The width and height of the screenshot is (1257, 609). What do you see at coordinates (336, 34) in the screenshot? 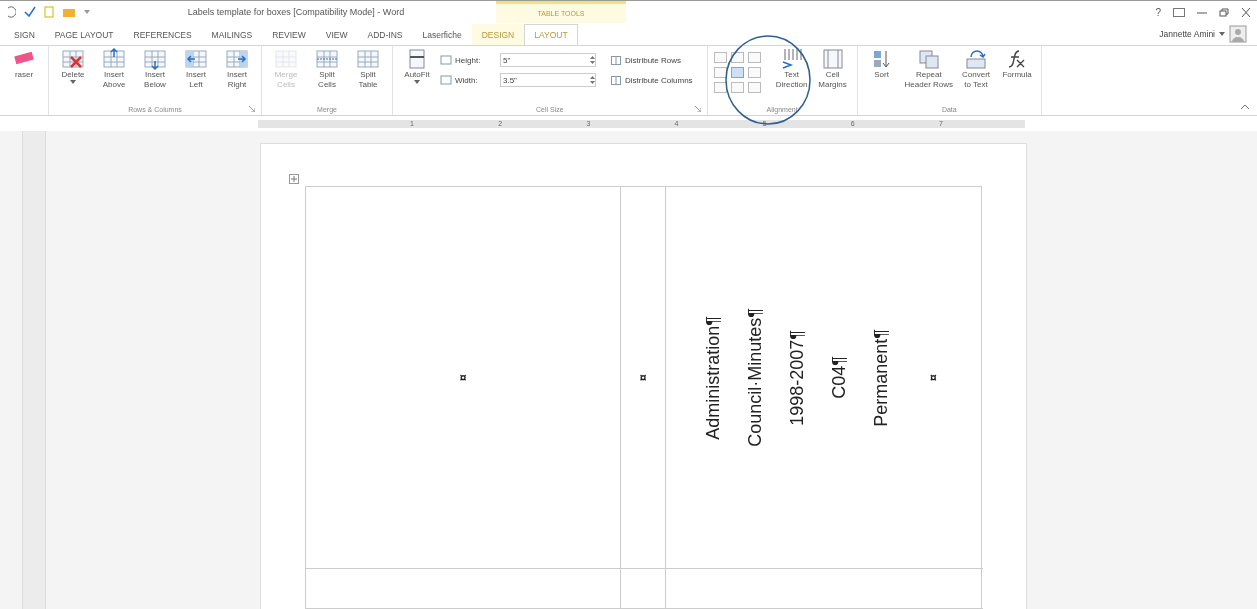
I see `ribbon-tab: VIEW` at bounding box center [336, 34].